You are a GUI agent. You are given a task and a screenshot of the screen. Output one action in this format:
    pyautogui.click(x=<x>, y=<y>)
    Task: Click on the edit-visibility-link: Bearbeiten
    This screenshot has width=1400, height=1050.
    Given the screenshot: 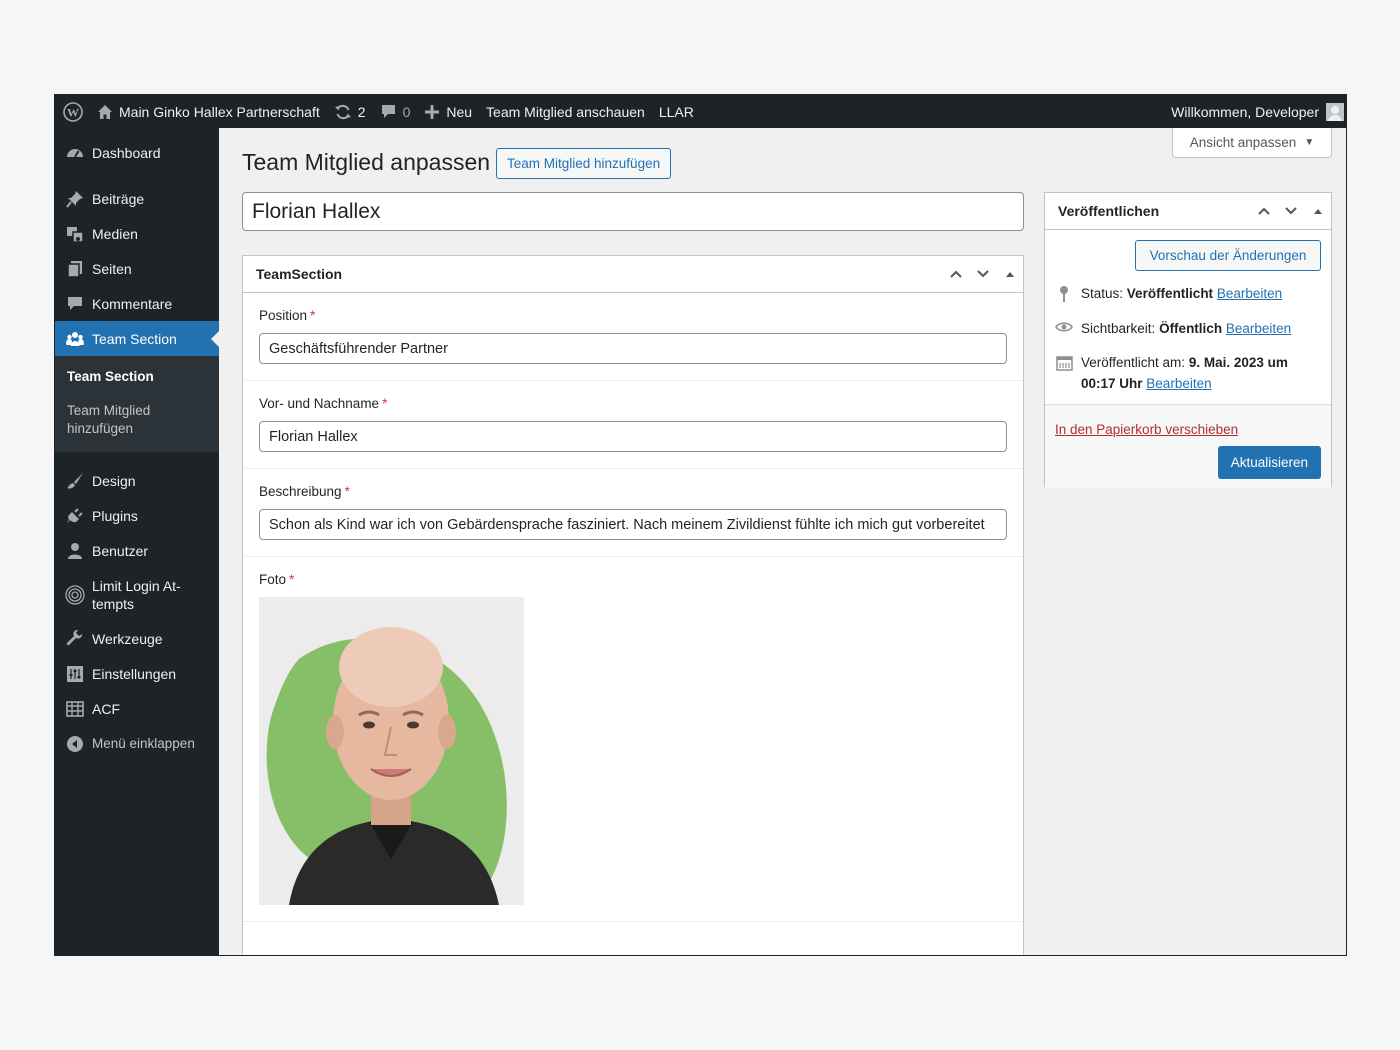 What is the action you would take?
    pyautogui.click(x=1258, y=328)
    